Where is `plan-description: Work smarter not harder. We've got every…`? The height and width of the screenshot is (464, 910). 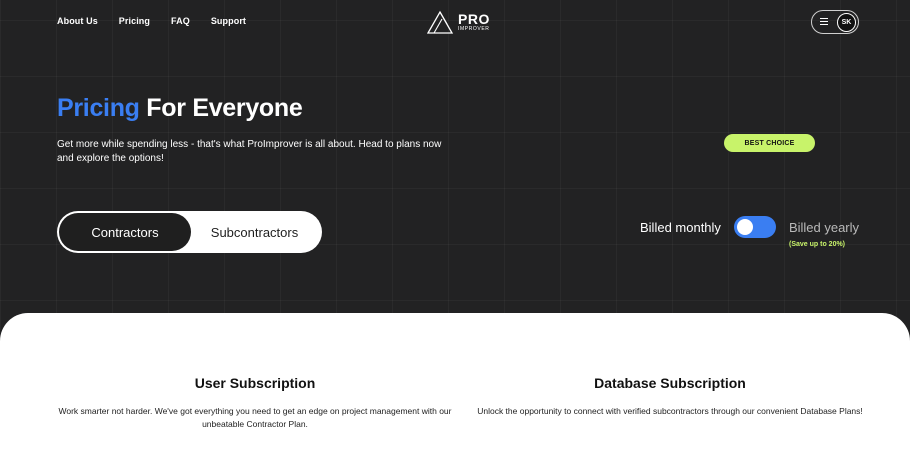
plan-description: Work smarter not harder. We've got every… is located at coordinates (255, 417).